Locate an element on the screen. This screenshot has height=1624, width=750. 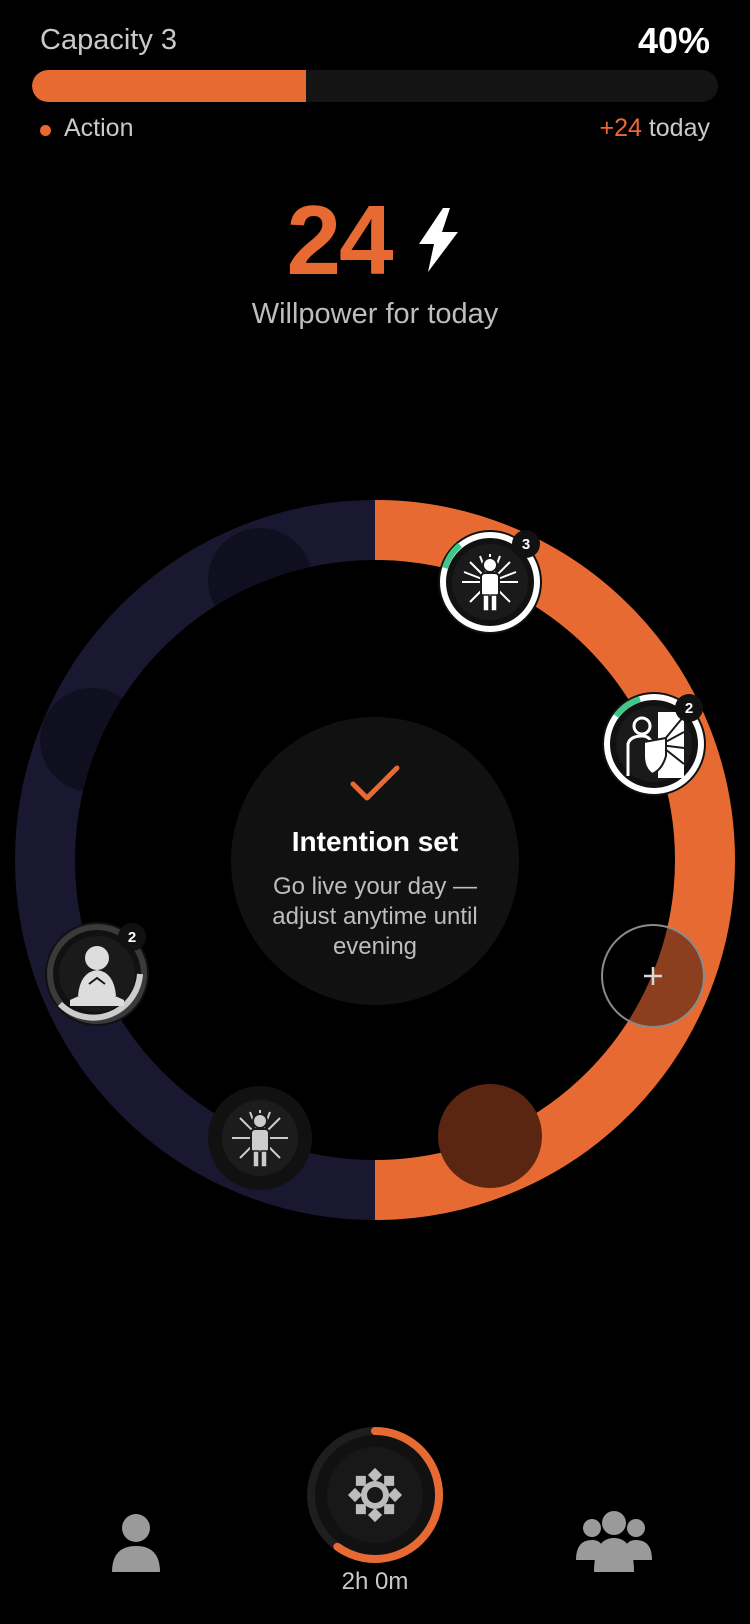
sun-gear-icon is located at coordinates (375, 1495).